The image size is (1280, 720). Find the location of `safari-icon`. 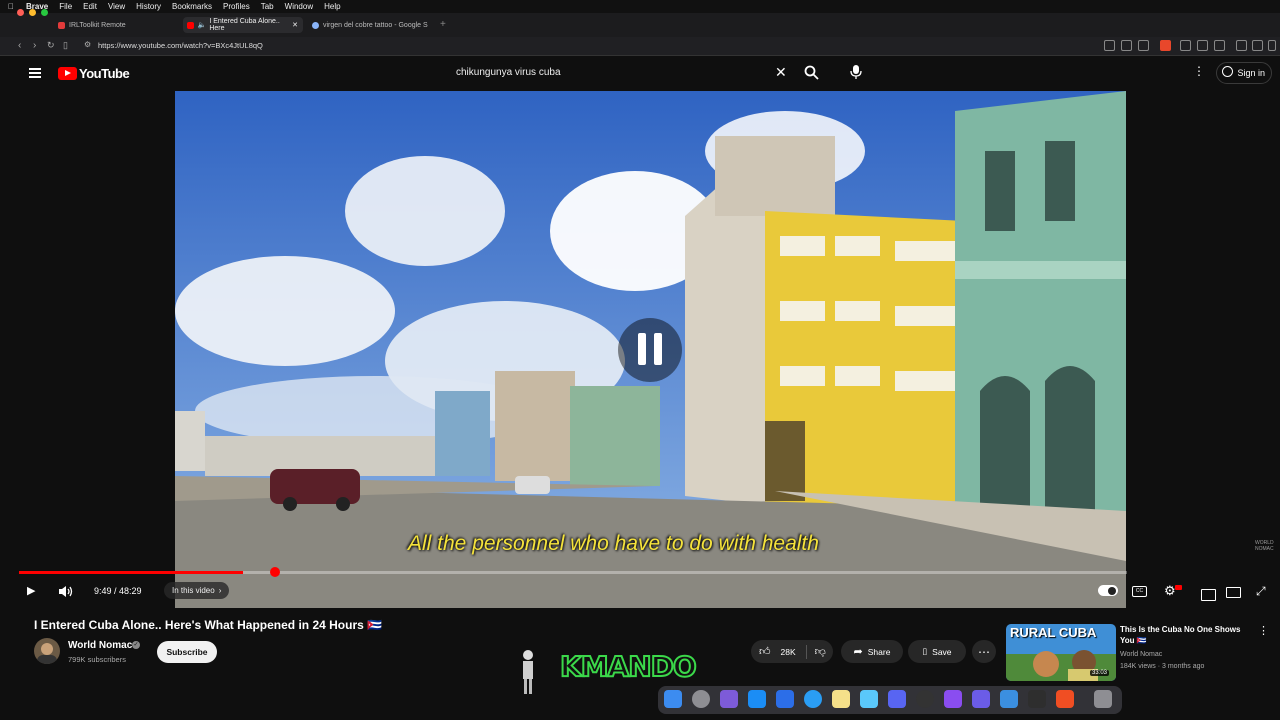

safari-icon is located at coordinates (813, 699).